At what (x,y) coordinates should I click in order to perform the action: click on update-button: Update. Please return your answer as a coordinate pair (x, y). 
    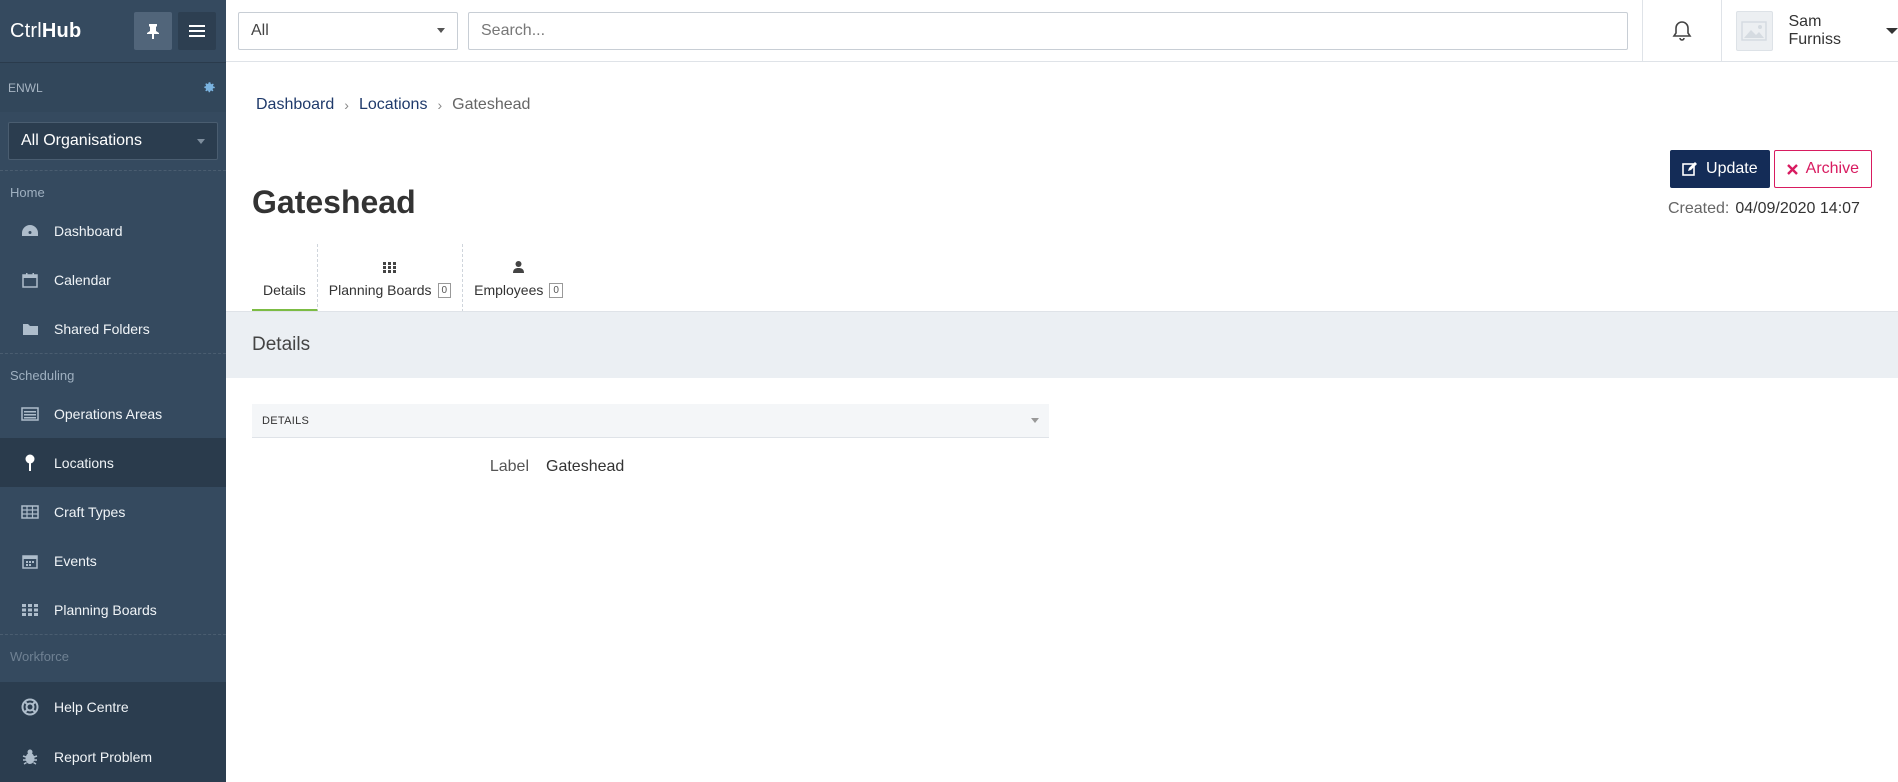
    Looking at the image, I should click on (1720, 169).